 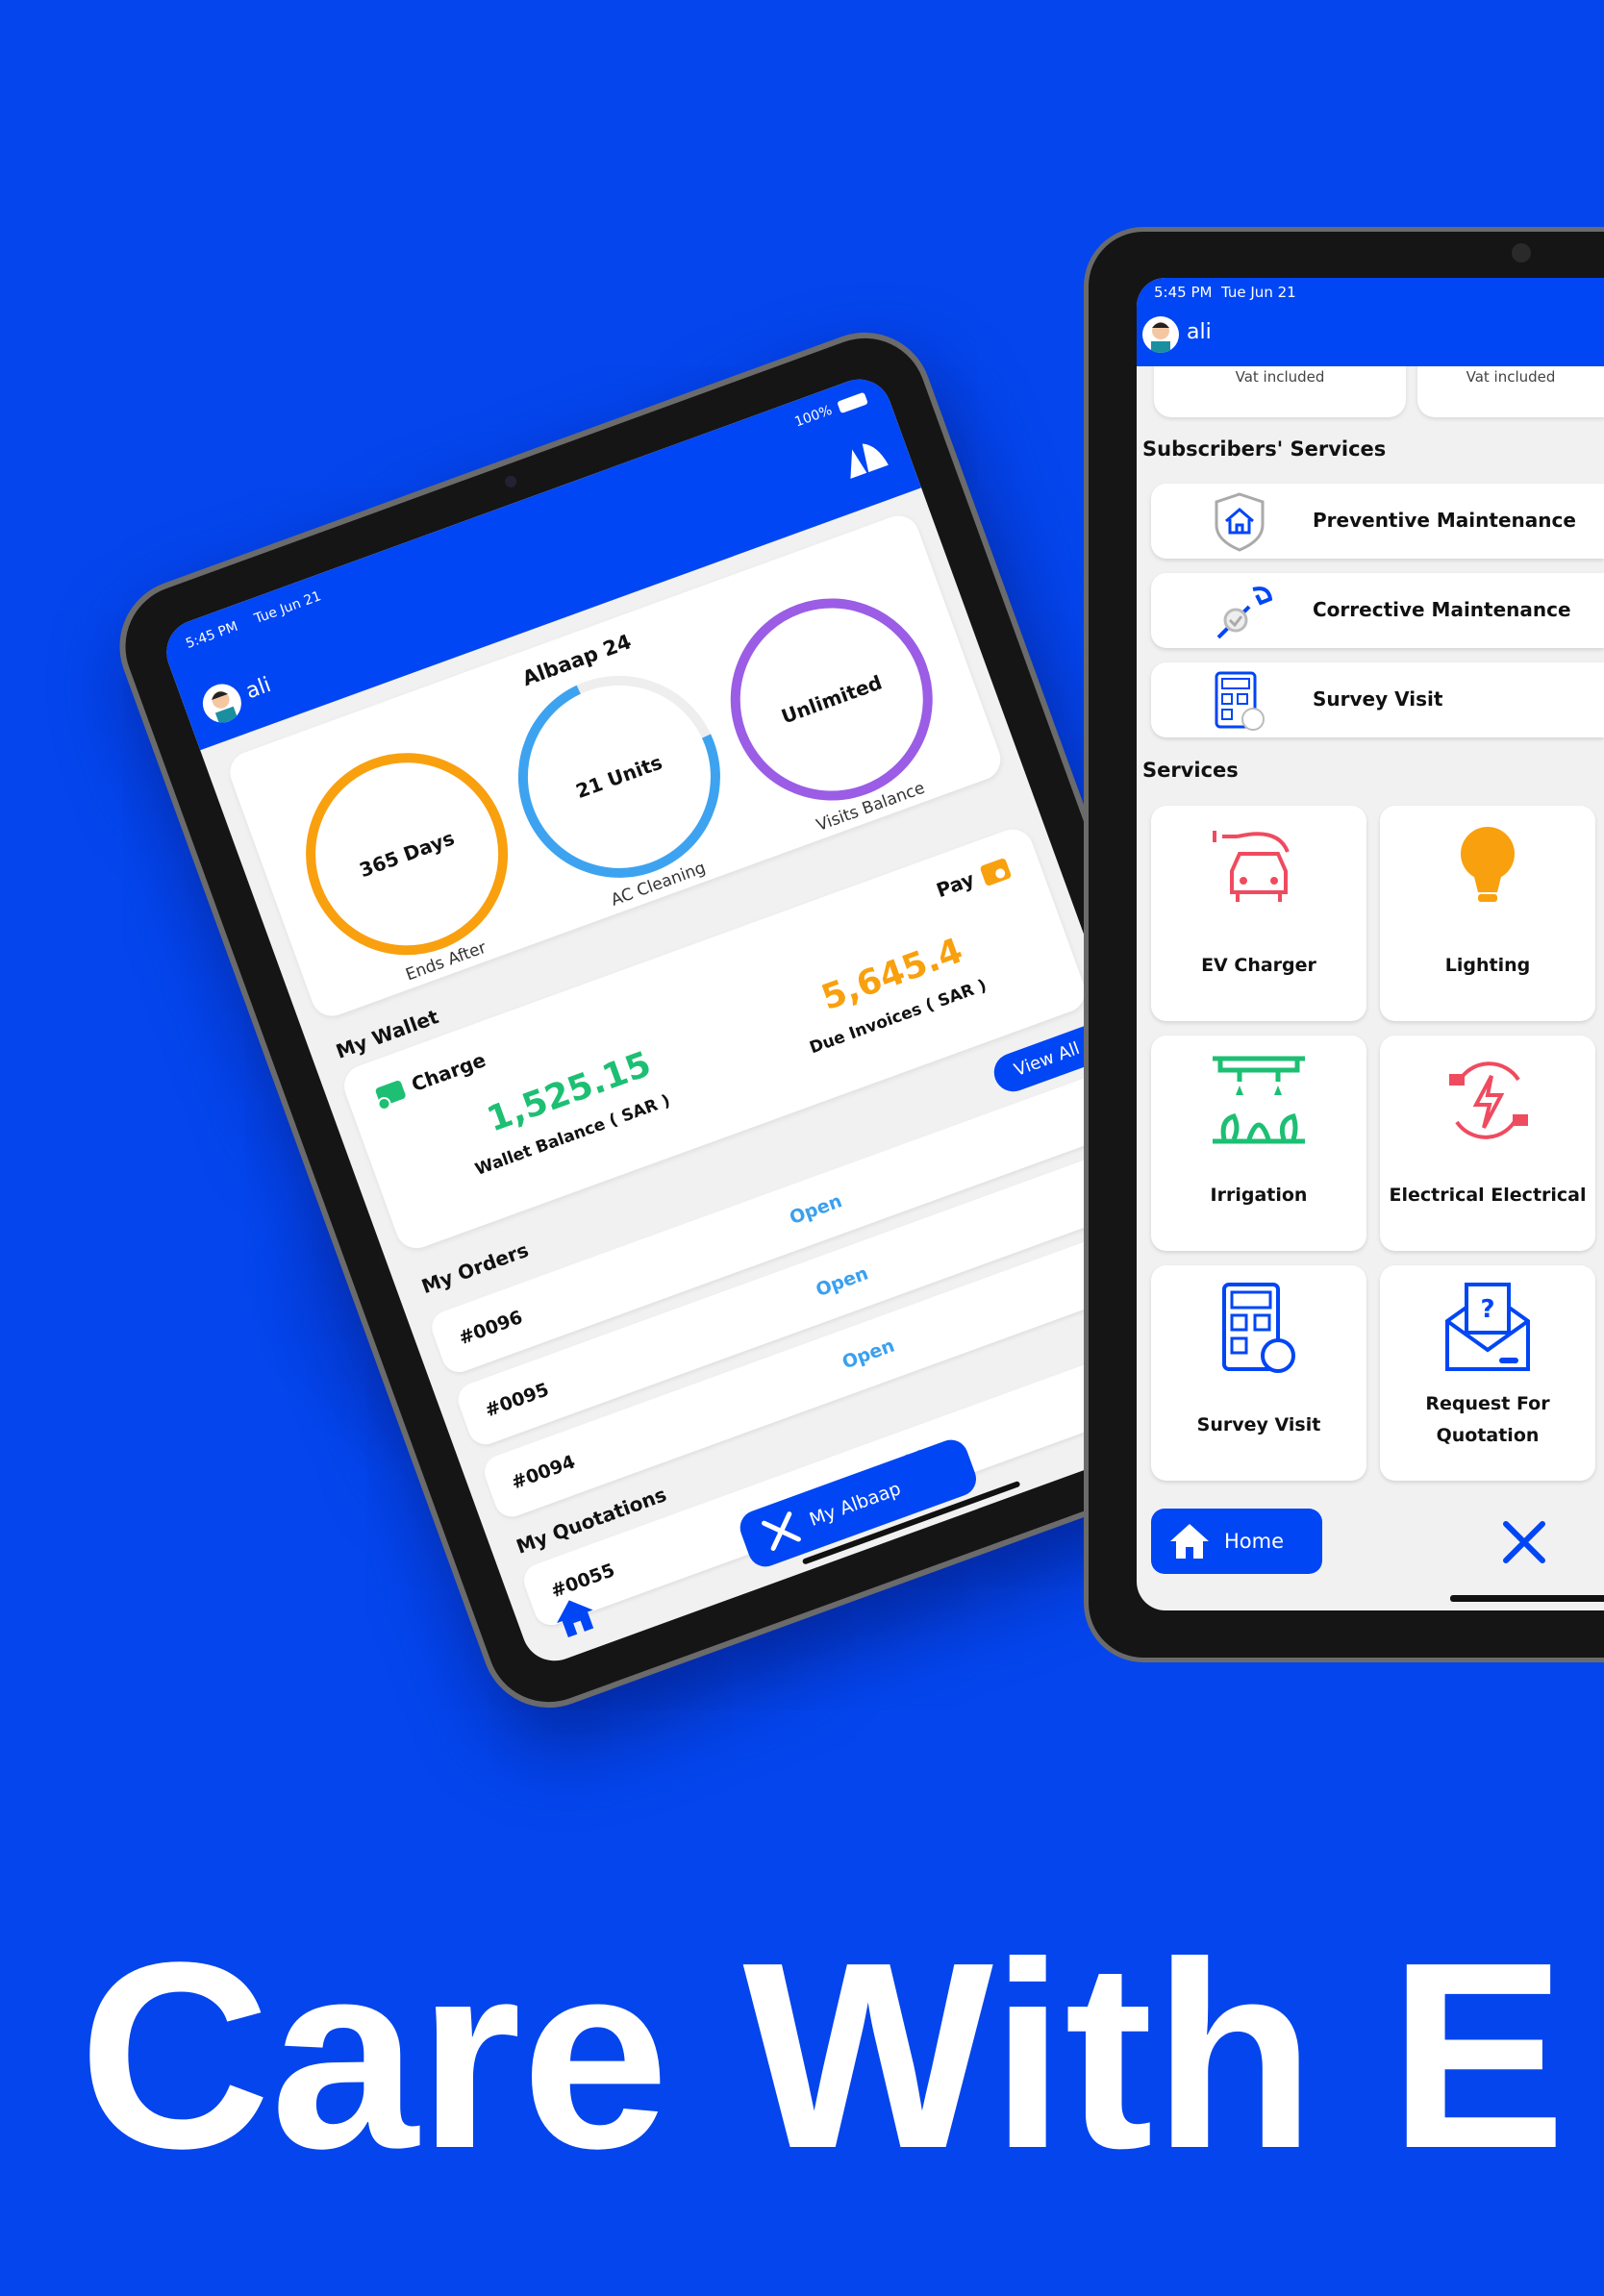 I want to click on subscribers-section-title: Subscribers' Services, so click(x=1264, y=449).